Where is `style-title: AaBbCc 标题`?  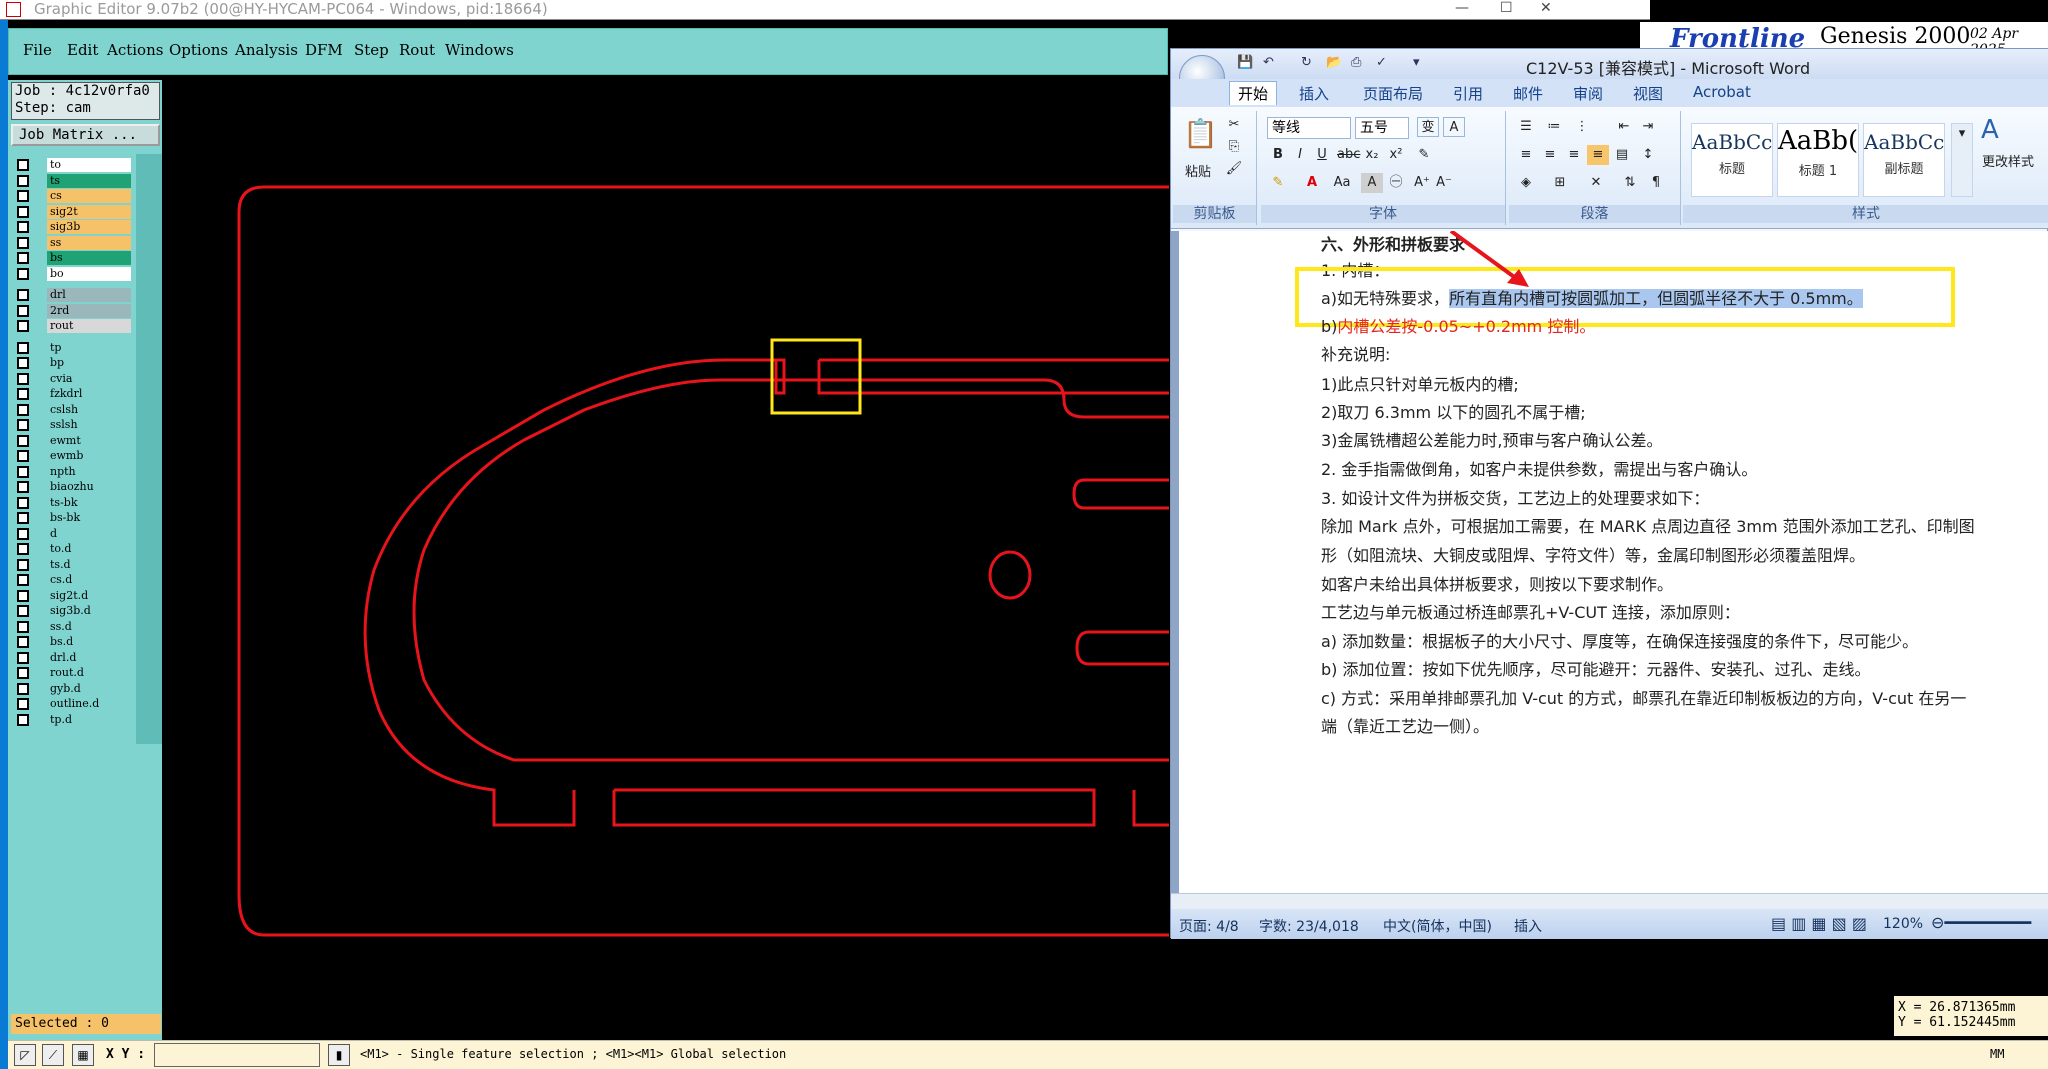
style-title: AaBbCc 标题 is located at coordinates (1732, 160).